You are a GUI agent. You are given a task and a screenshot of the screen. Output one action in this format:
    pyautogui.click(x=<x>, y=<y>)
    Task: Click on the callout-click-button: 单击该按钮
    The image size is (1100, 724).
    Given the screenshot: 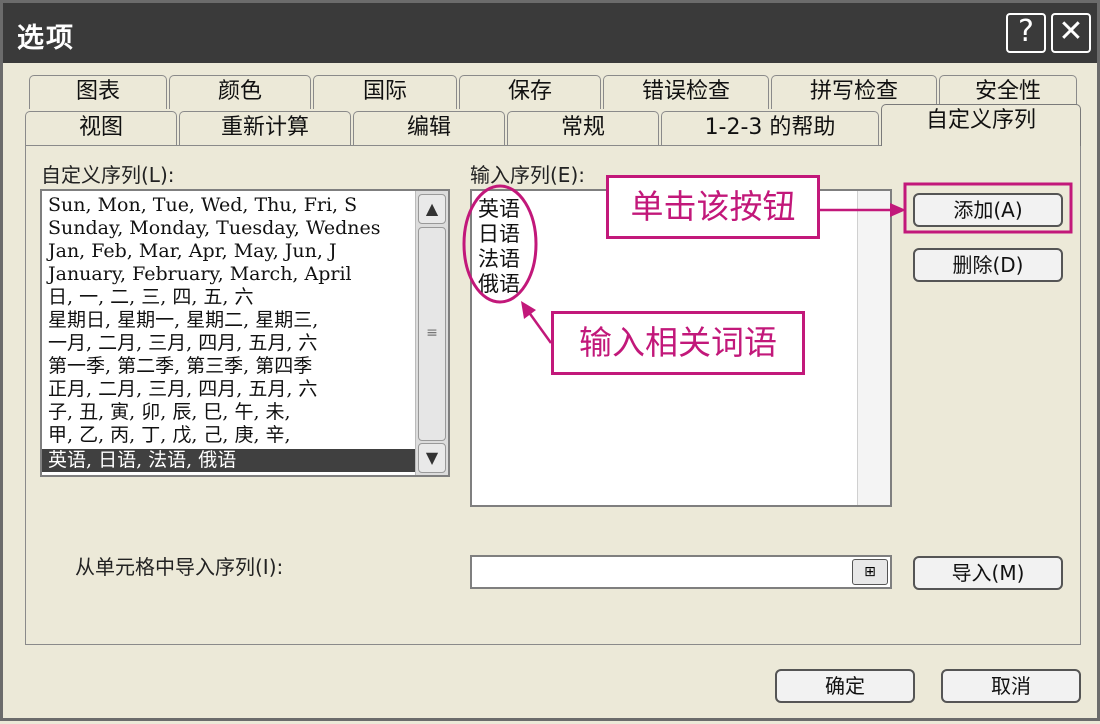 What is the action you would take?
    pyautogui.click(x=713, y=207)
    